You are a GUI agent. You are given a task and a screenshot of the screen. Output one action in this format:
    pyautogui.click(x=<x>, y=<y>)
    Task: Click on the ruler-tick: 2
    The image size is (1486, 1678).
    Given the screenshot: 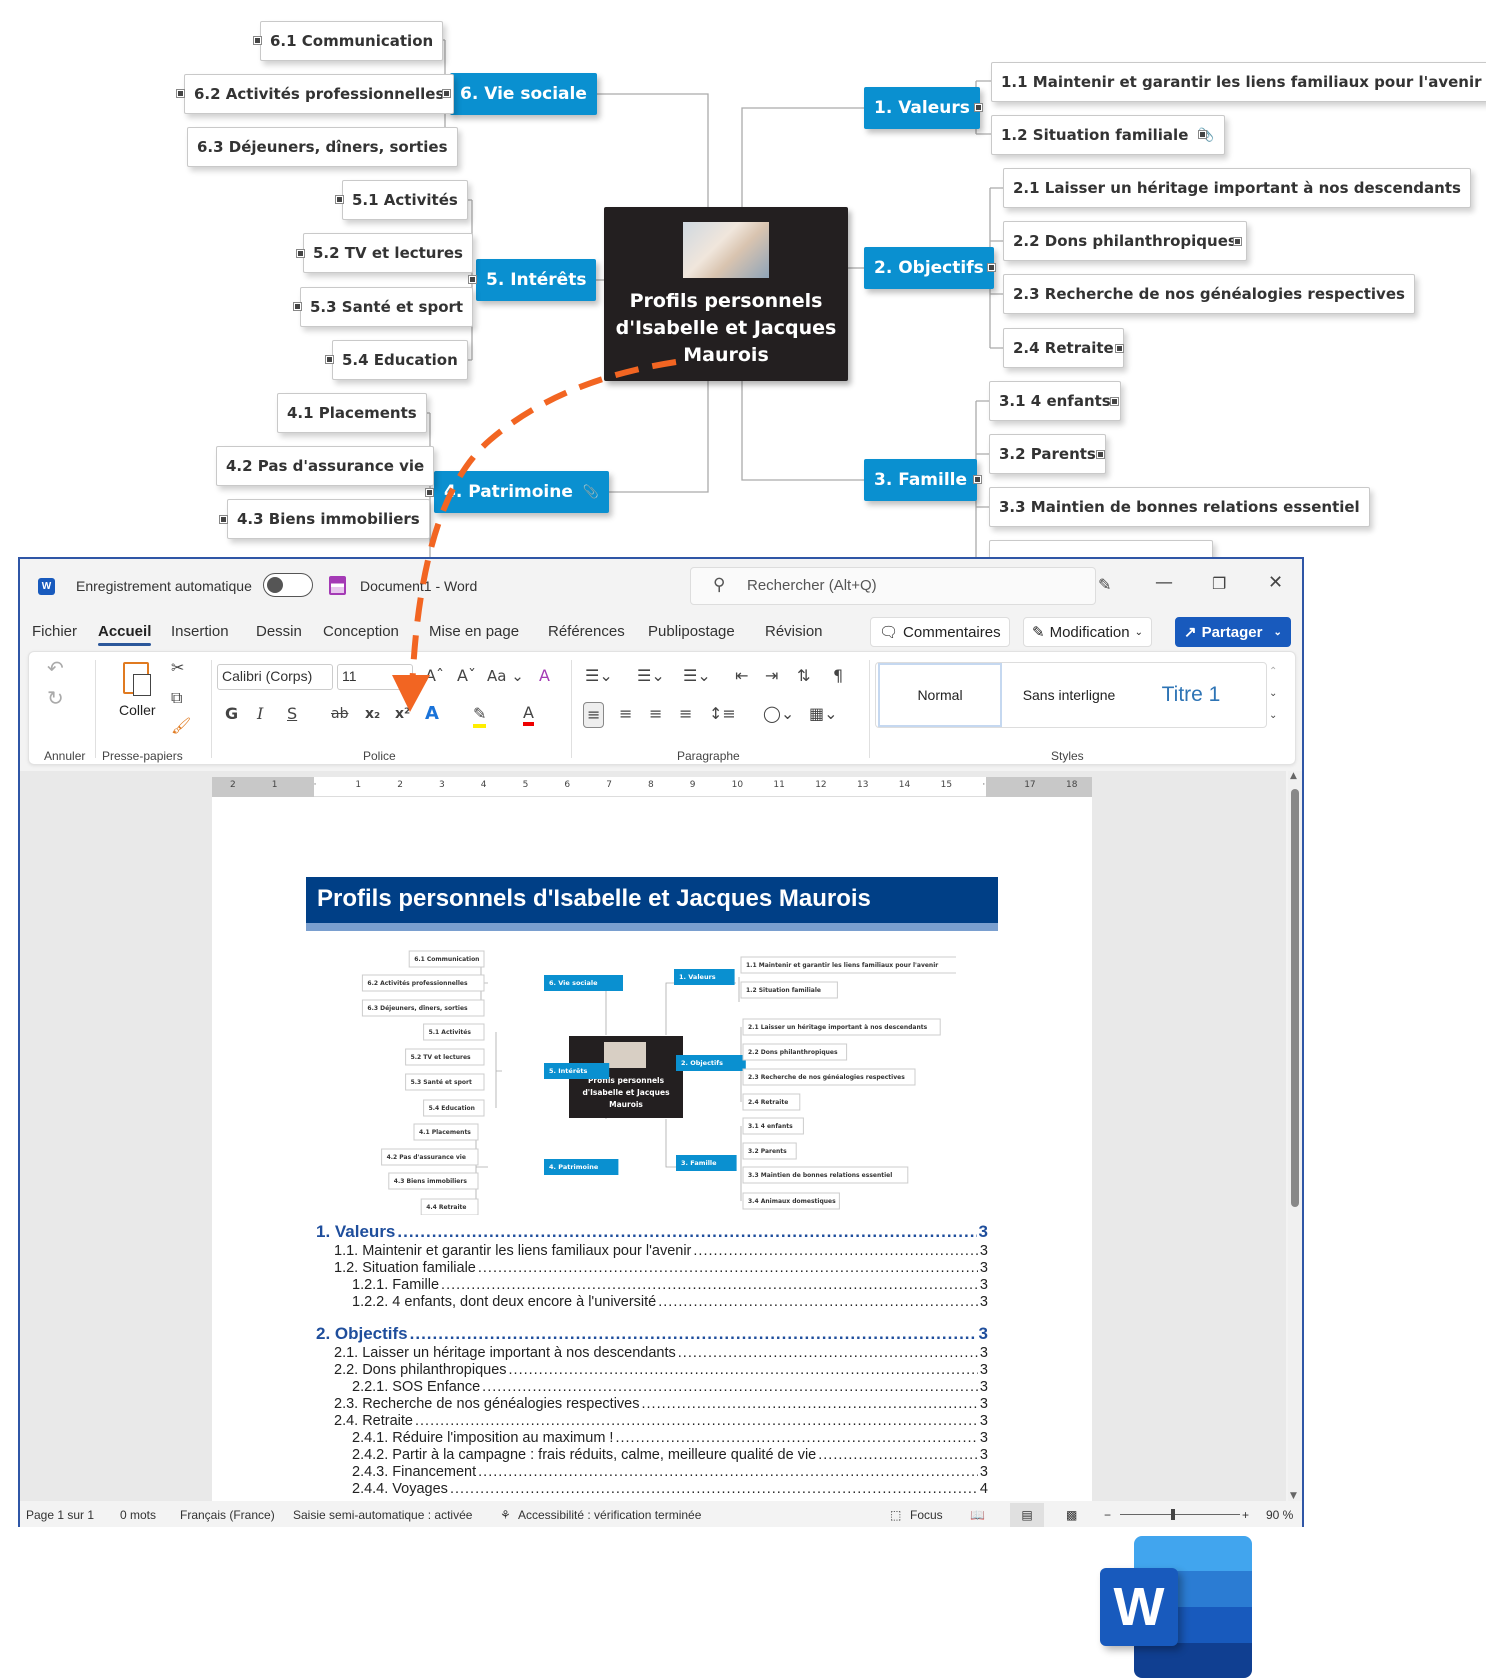 What is the action you would take?
    pyautogui.click(x=400, y=785)
    